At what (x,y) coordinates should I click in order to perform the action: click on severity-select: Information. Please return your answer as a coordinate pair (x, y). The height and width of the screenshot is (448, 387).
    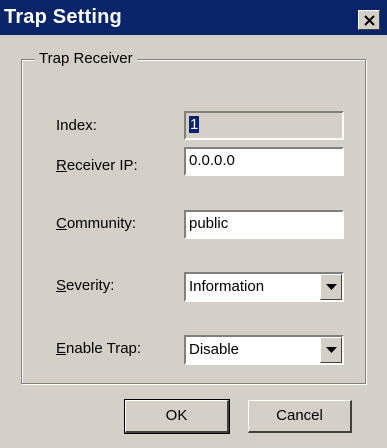
    Looking at the image, I should click on (264, 287).